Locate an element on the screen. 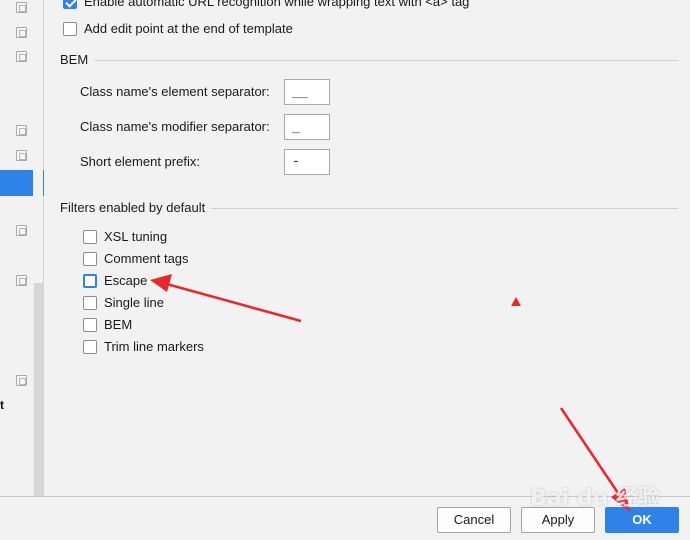  filter-bem: BEM is located at coordinates (107, 324).